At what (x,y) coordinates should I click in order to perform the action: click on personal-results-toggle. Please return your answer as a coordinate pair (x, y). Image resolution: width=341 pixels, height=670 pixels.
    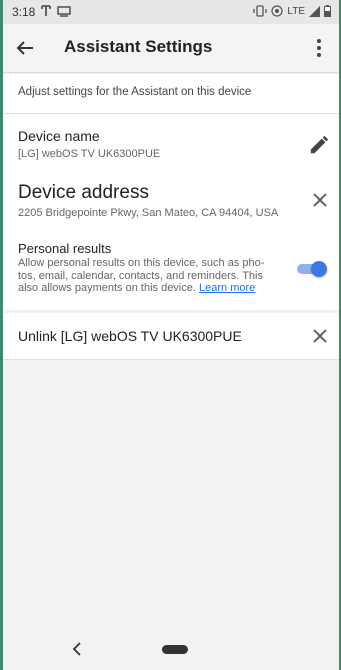
    Looking at the image, I should click on (312, 269).